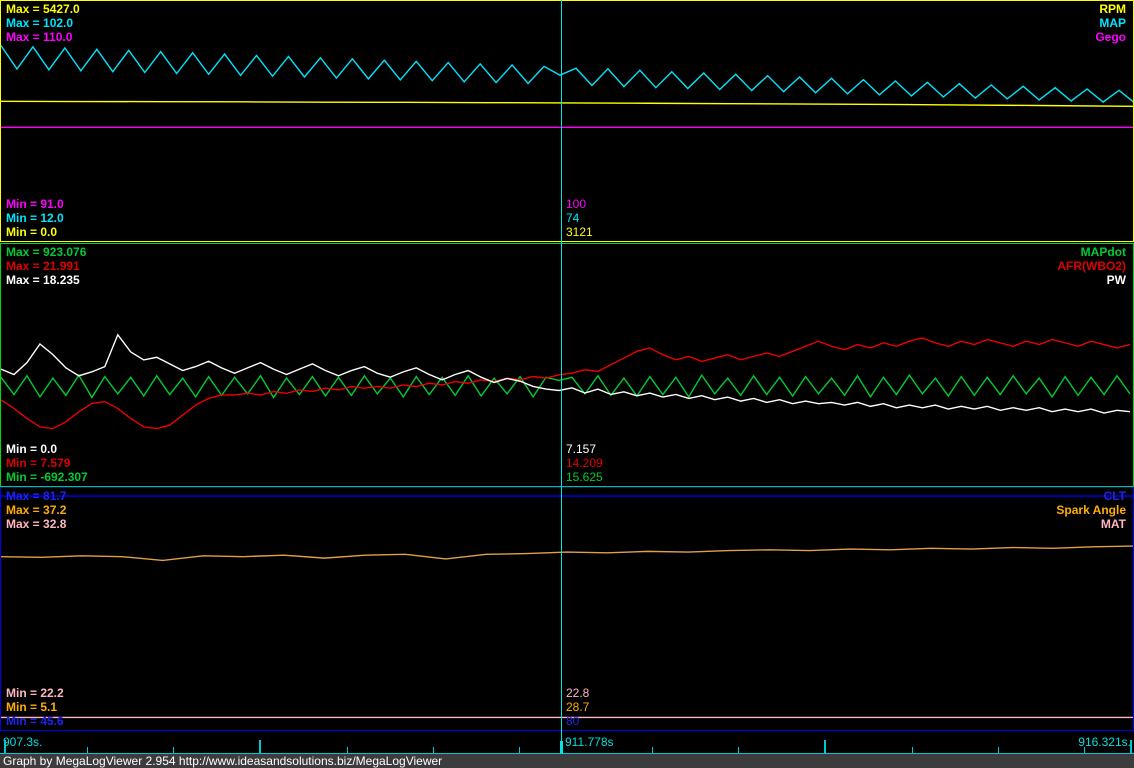 The width and height of the screenshot is (1134, 768). What do you see at coordinates (32, 232) in the screenshot?
I see `min-label-rpm: Min = 0.0` at bounding box center [32, 232].